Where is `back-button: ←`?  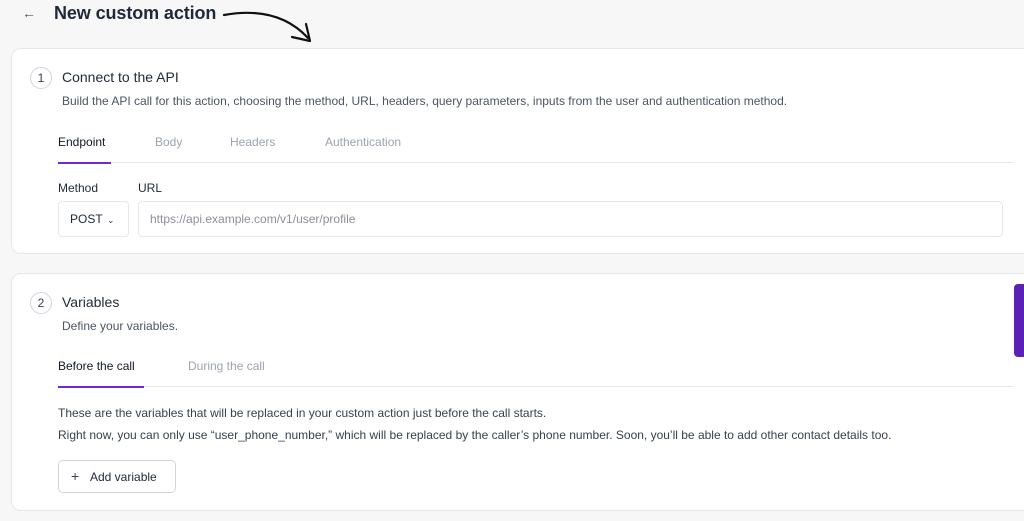
back-button: ← is located at coordinates (29, 13).